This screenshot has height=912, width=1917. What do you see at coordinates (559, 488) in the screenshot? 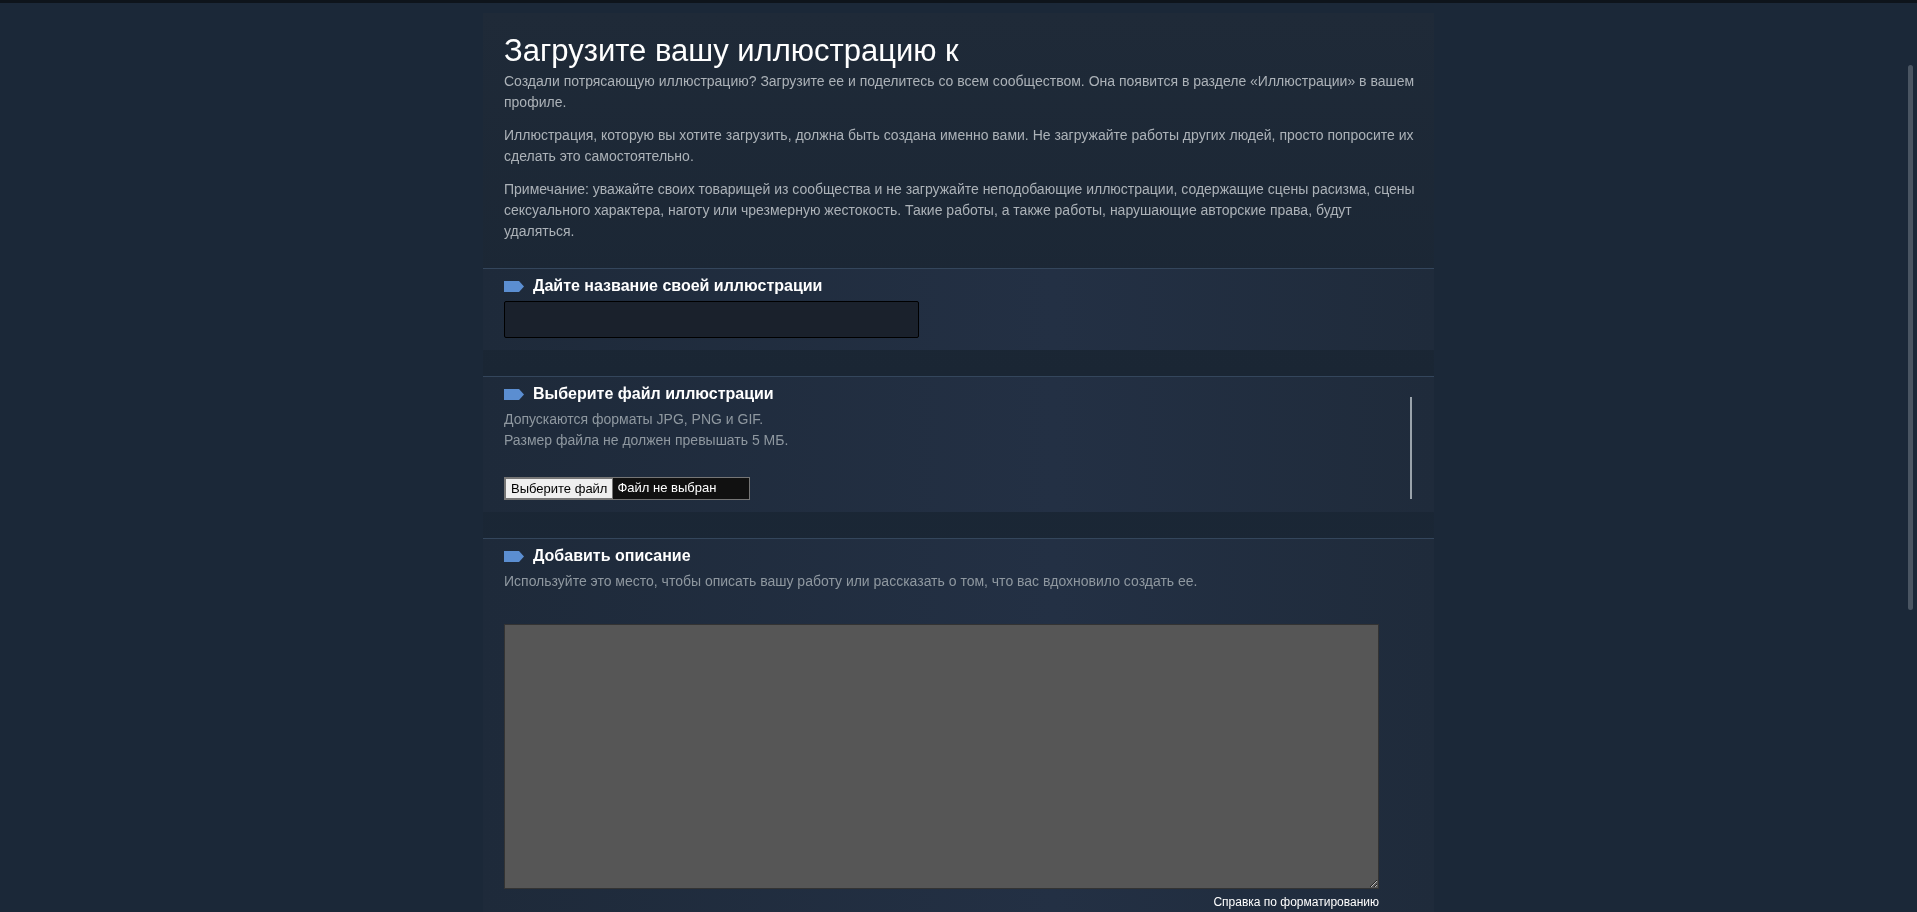
I see `choose-file-button: Выберите файл` at bounding box center [559, 488].